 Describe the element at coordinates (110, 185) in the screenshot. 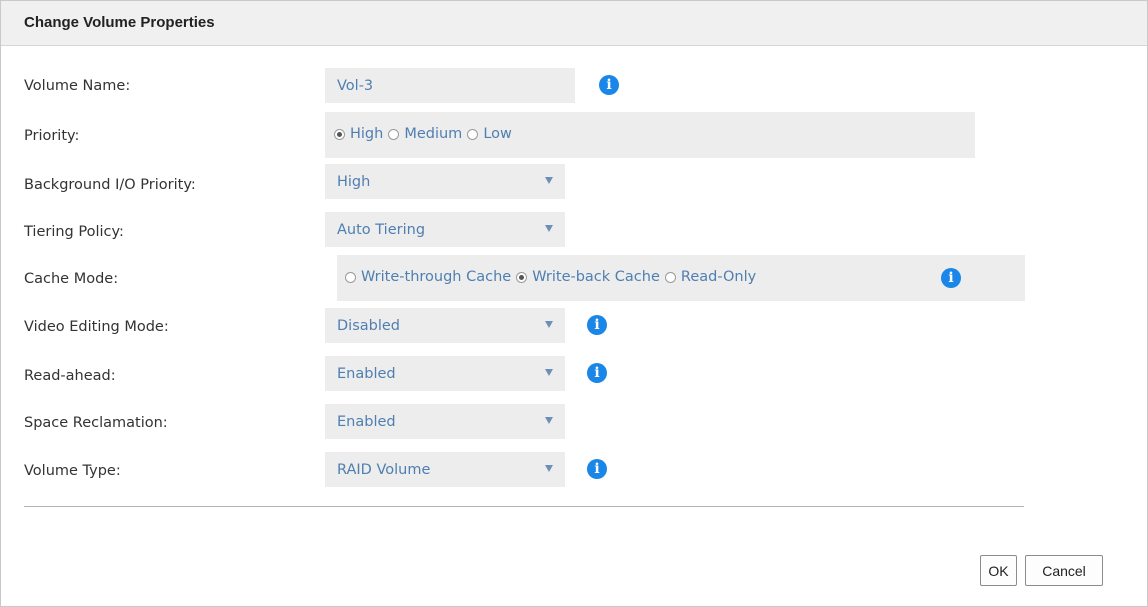

I see `background-io-priority-label: Background I/O Priority:` at that location.